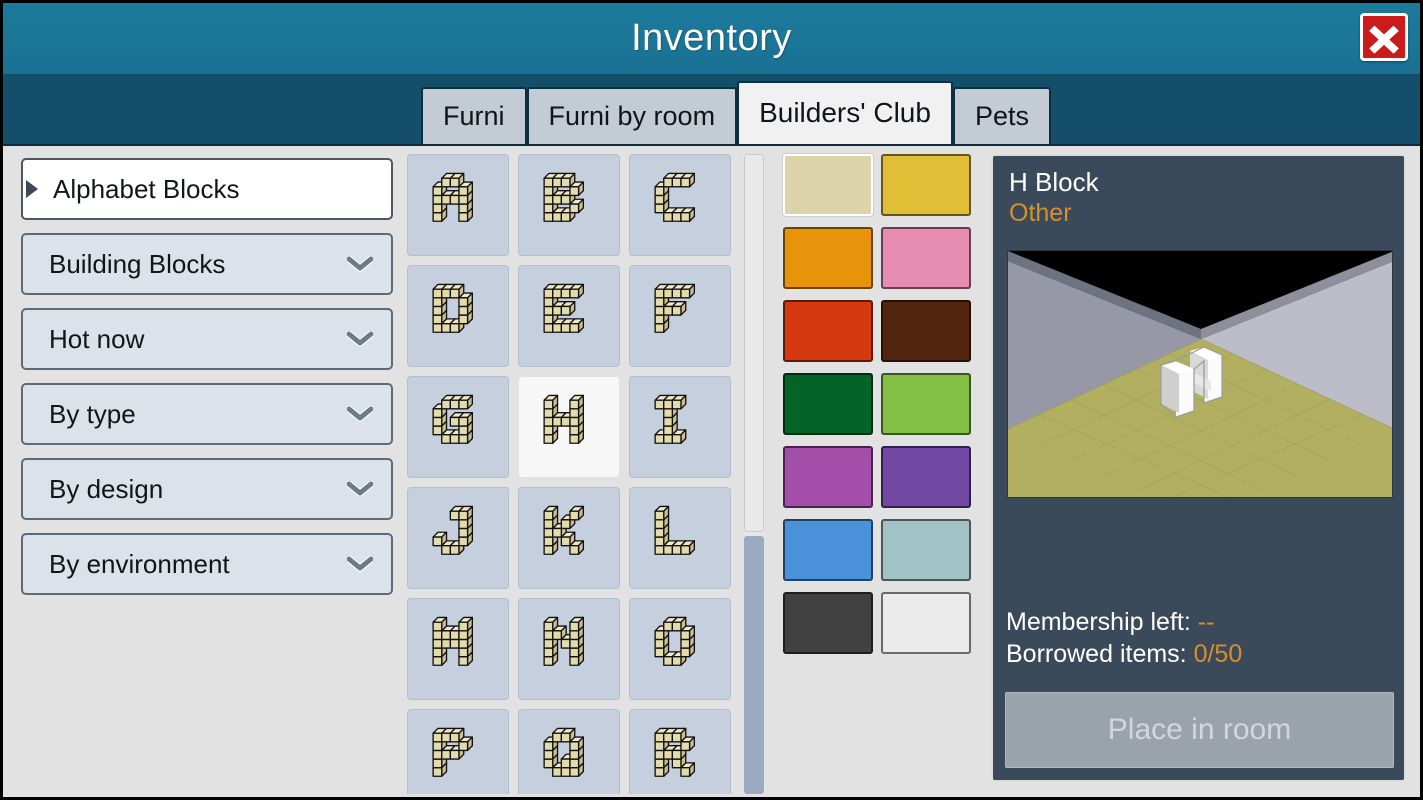 The image size is (1423, 800). Describe the element at coordinates (828, 331) in the screenshot. I see `color-swatch-red` at that location.